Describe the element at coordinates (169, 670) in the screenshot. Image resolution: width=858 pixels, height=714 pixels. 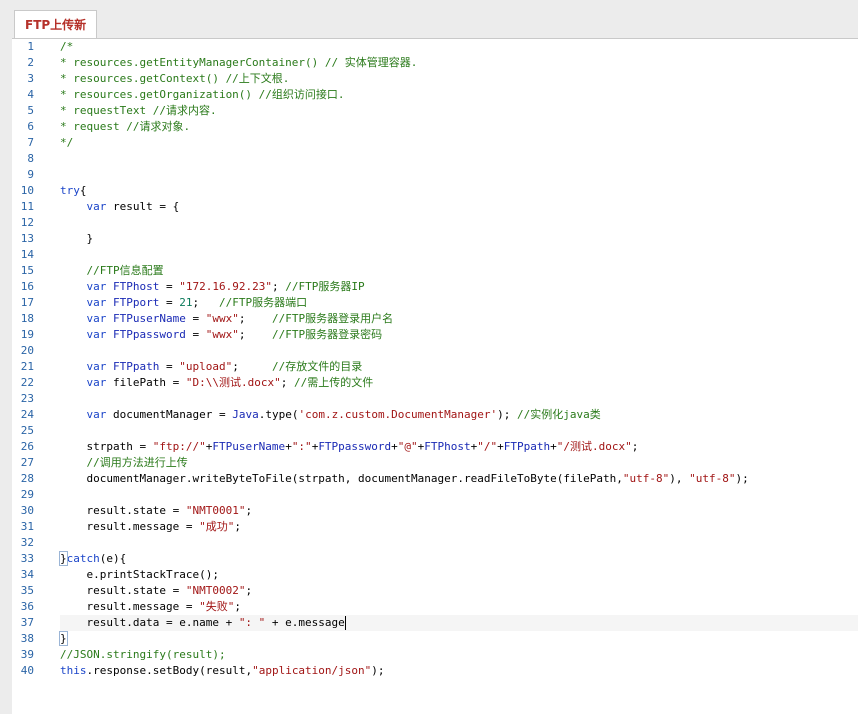
I see `code-token: .response.setBody(result,` at that location.